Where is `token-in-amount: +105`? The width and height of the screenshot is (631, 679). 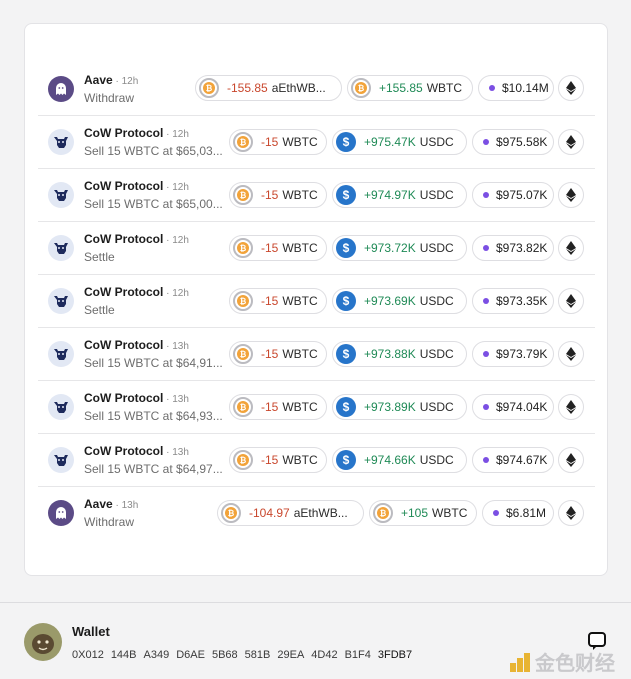
token-in-amount: +105 is located at coordinates (415, 513).